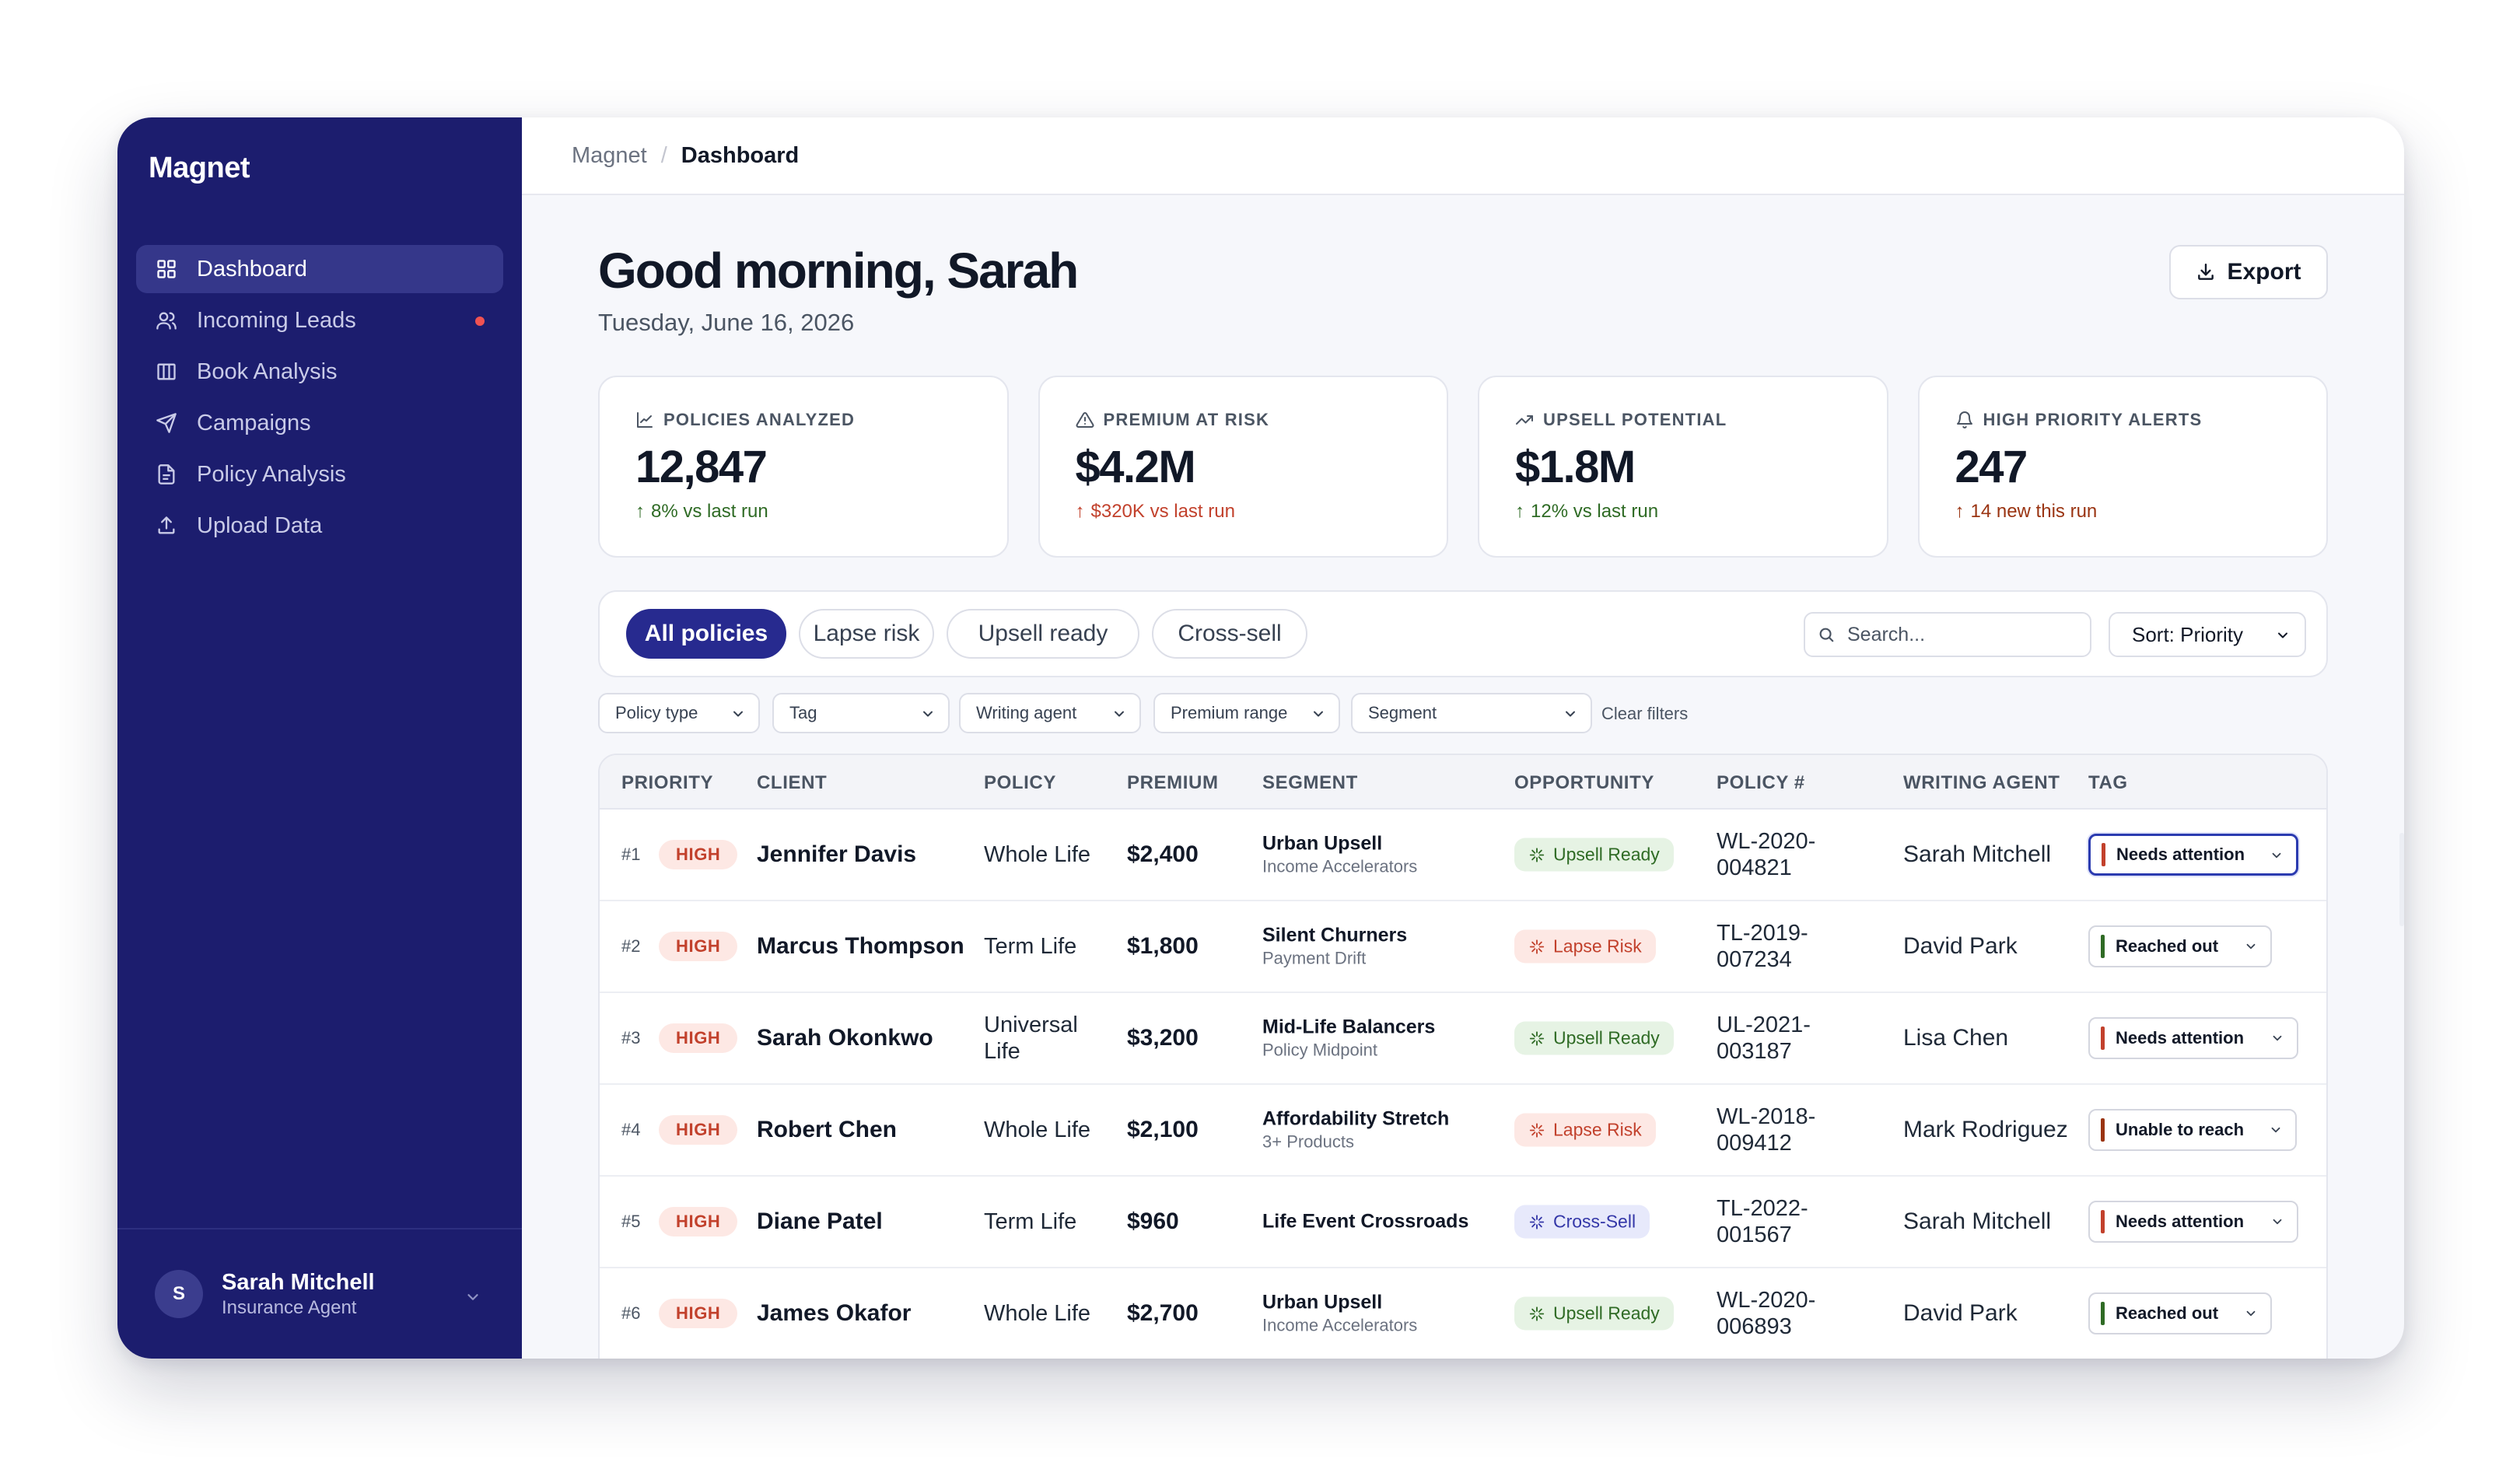 This screenshot has height=1476, width=2520. What do you see at coordinates (199, 169) in the screenshot?
I see `brand-logo: Magnet` at bounding box center [199, 169].